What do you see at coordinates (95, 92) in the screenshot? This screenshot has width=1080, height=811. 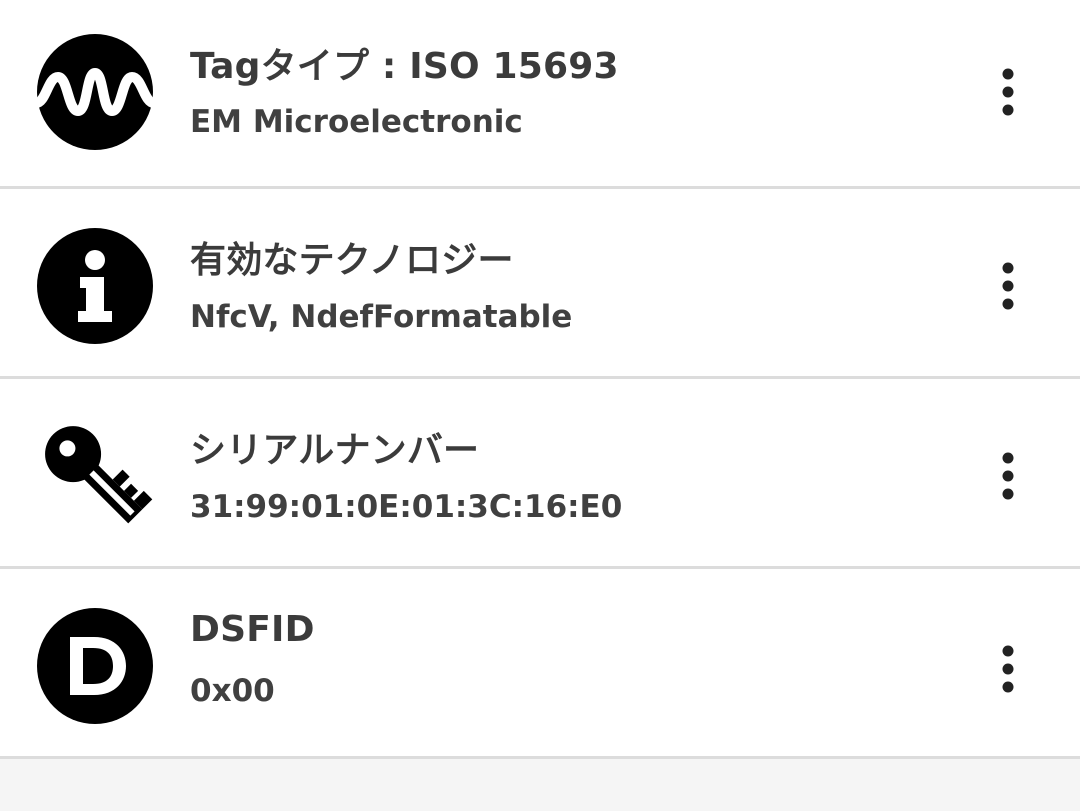 I see `nfc-wave-icon` at bounding box center [95, 92].